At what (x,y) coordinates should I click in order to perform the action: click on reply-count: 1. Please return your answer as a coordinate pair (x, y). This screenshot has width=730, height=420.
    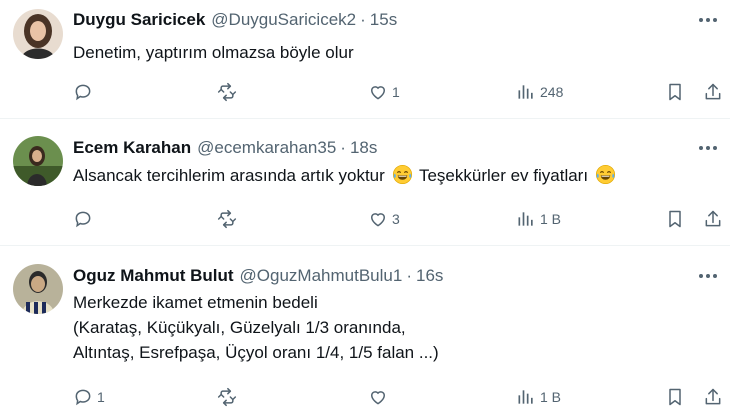
    Looking at the image, I should click on (101, 397).